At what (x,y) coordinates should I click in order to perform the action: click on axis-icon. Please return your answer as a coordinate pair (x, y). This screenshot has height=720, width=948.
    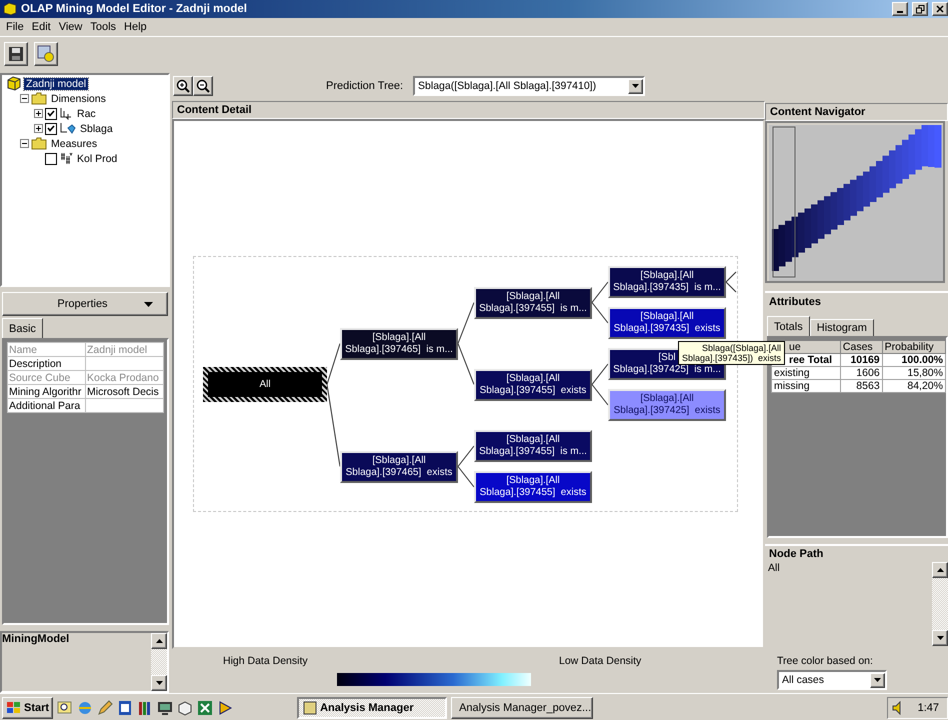
    Looking at the image, I should click on (66, 113).